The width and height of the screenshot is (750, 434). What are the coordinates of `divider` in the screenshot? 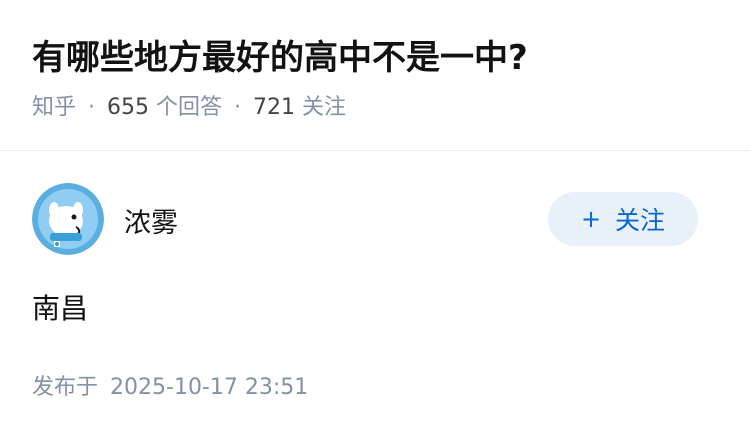 It's located at (375, 150).